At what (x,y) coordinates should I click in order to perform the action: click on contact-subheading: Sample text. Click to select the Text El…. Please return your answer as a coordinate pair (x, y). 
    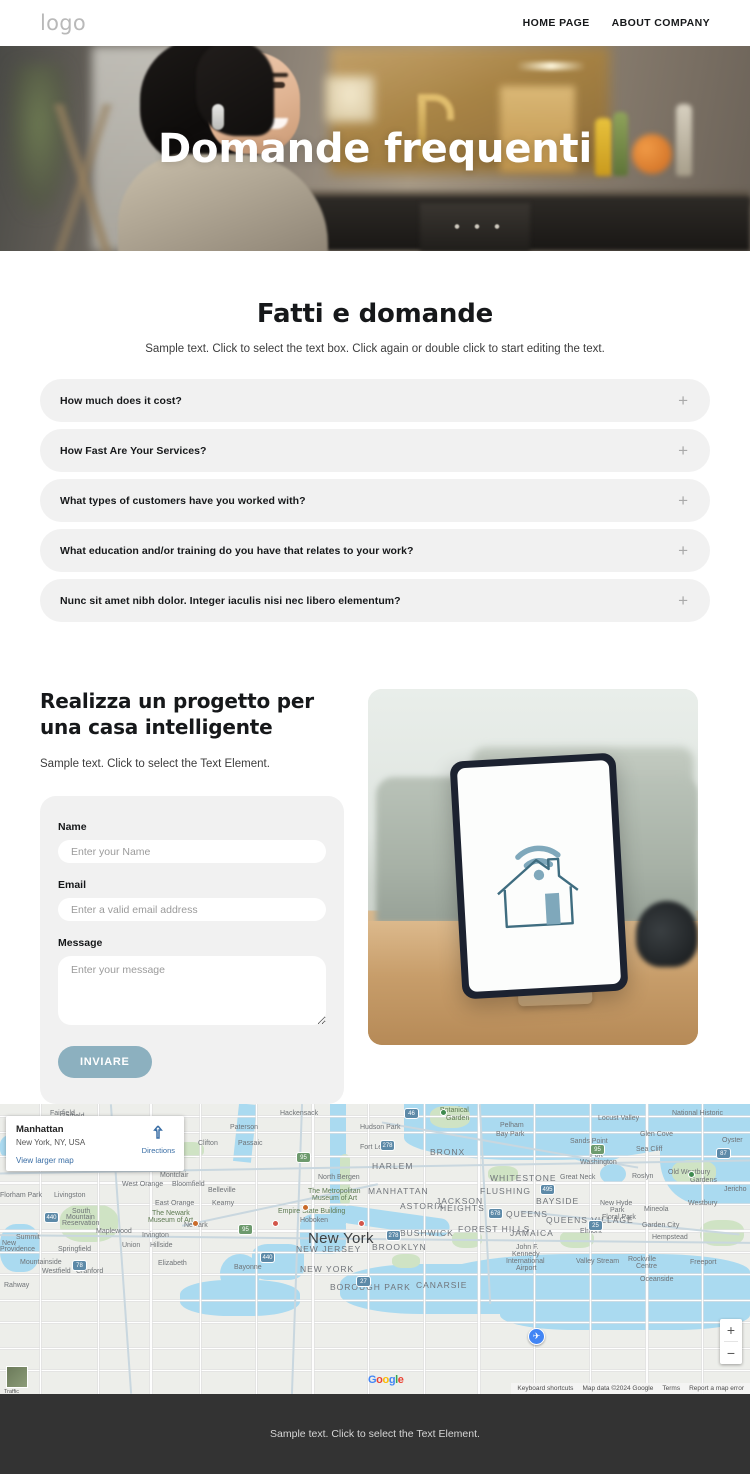
    Looking at the image, I should click on (155, 764).